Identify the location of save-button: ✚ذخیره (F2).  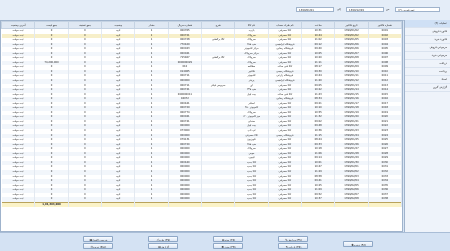
(358, 244).